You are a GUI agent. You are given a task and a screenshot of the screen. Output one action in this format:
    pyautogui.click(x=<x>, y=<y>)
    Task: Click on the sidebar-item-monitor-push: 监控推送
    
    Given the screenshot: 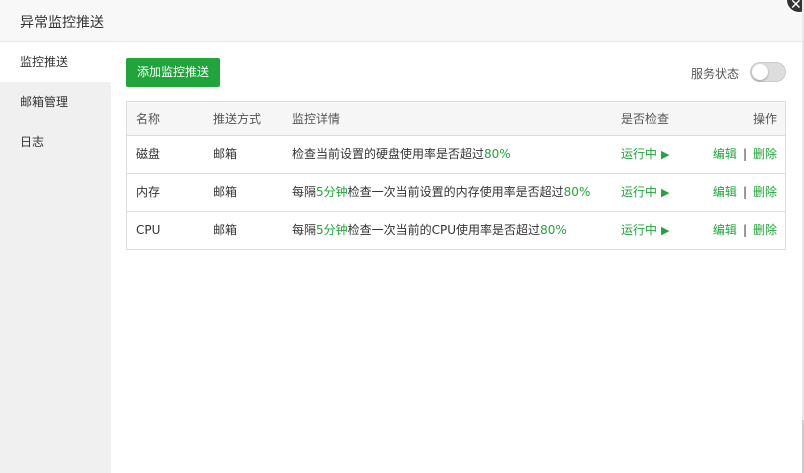 What is the action you would take?
    pyautogui.click(x=55, y=62)
    